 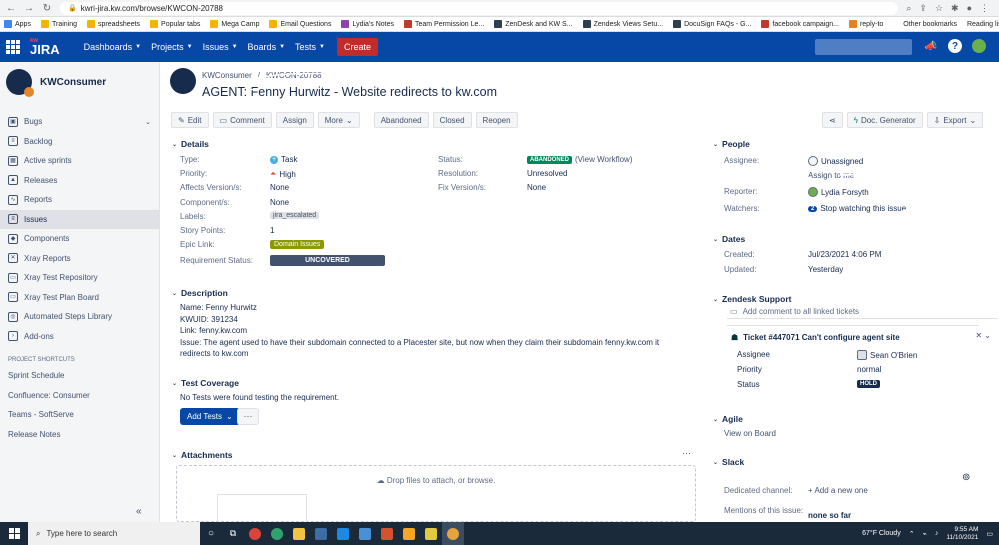 What do you see at coordinates (205, 383) in the screenshot?
I see `test-coverage-heading: ⌄ Test Coverage` at bounding box center [205, 383].